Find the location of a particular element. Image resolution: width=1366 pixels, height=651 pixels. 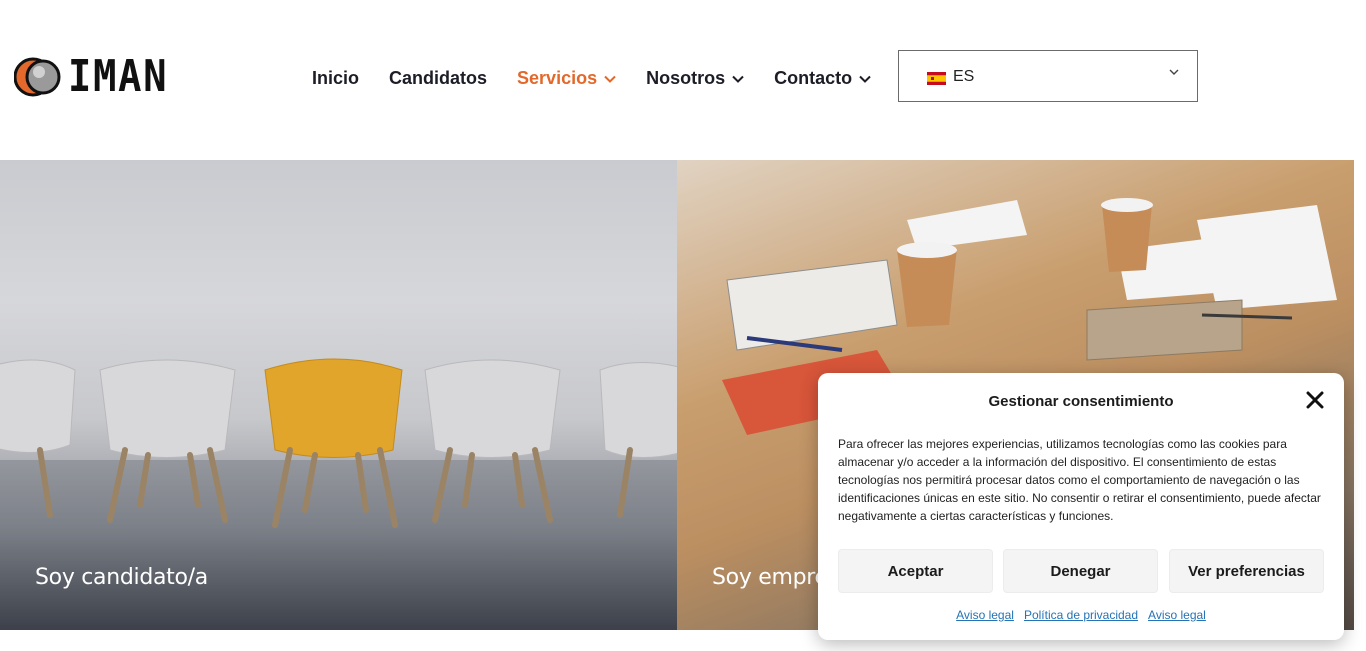

close-icon is located at coordinates (1315, 400).